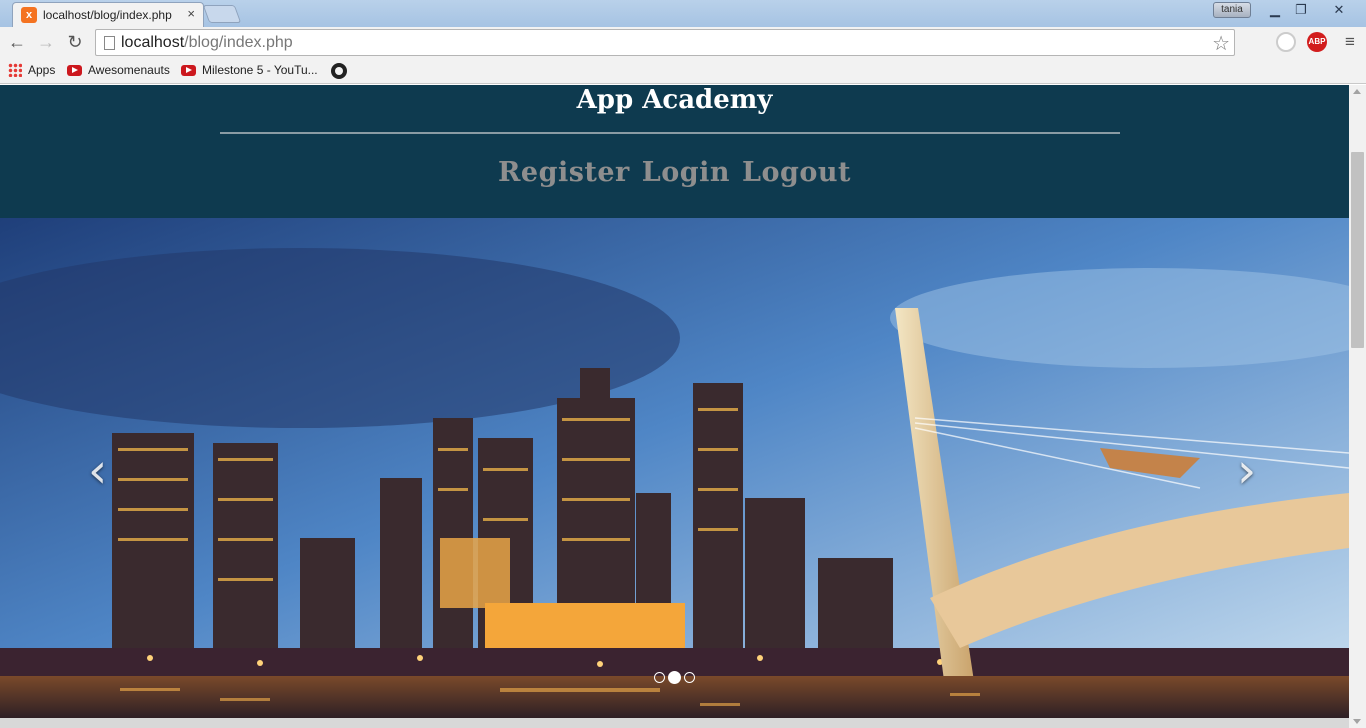 This screenshot has height=728, width=1366. Describe the element at coordinates (29, 15) in the screenshot. I see `xampp-favicon-icon: x` at that location.